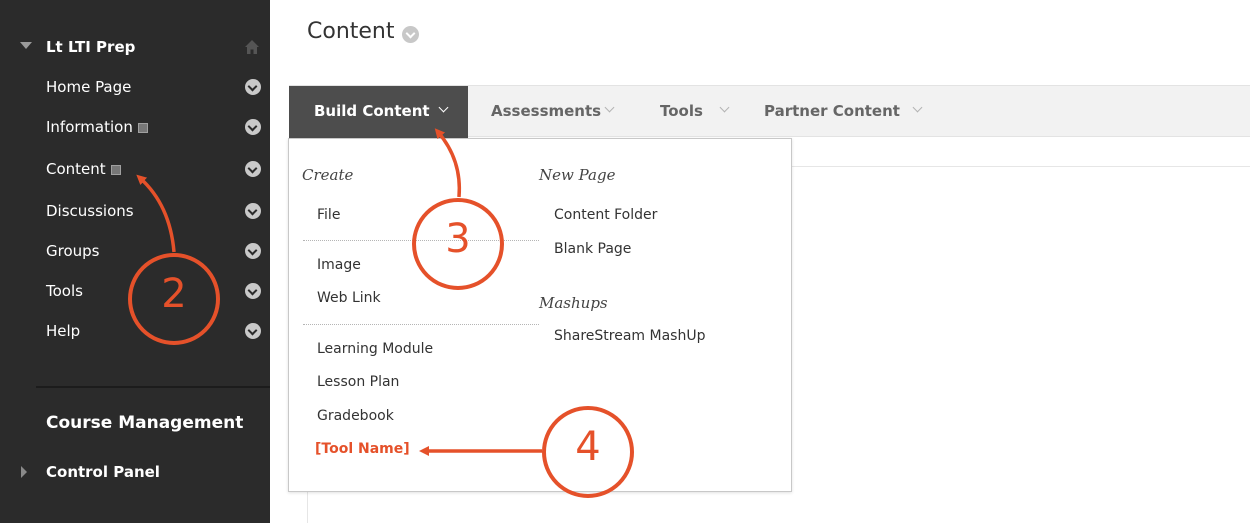  Describe the element at coordinates (328, 215) in the screenshot. I see `menu-item-file: File` at that location.